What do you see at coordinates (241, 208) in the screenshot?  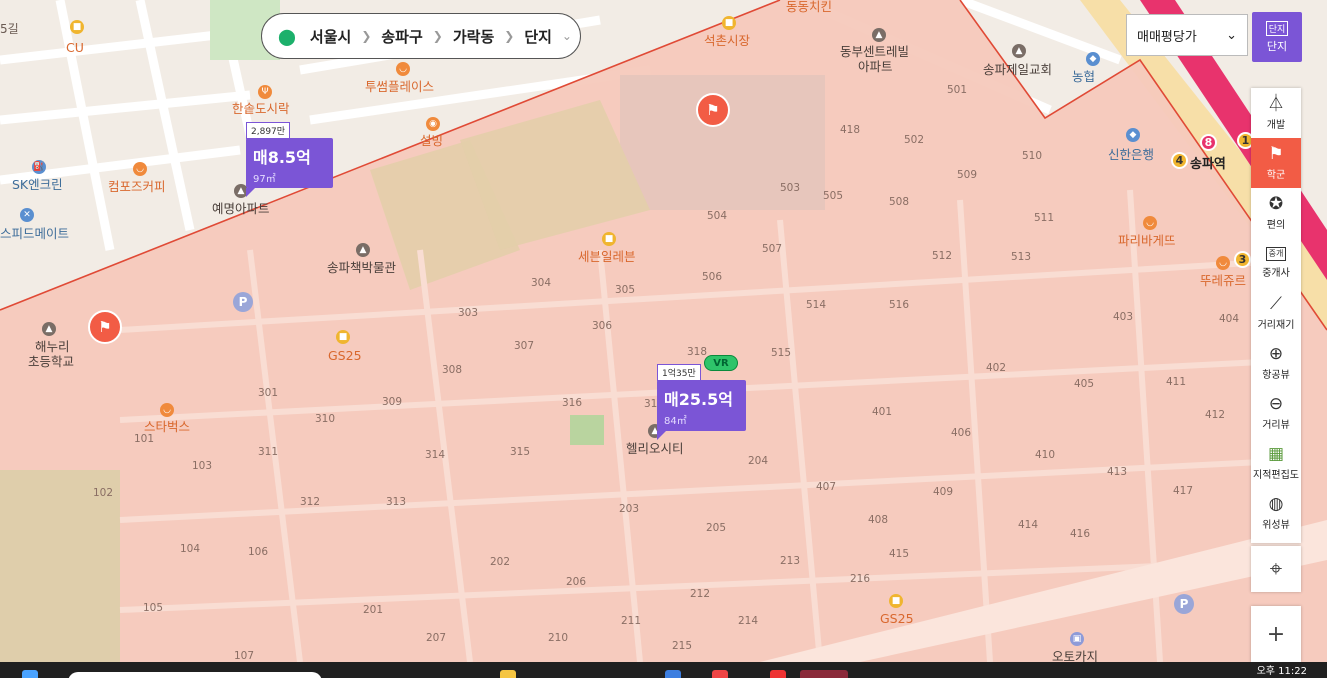 I see `place-yemyeong: 예명아파트` at bounding box center [241, 208].